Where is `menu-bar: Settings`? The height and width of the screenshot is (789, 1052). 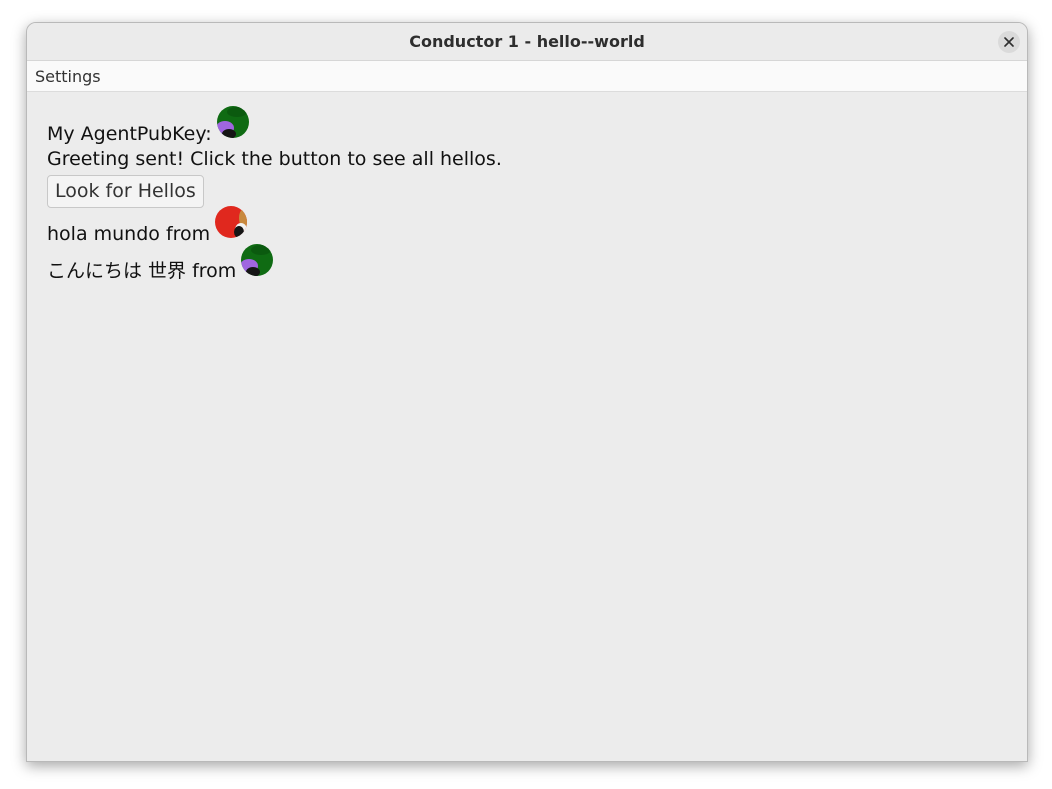
menu-bar: Settings is located at coordinates (527, 76).